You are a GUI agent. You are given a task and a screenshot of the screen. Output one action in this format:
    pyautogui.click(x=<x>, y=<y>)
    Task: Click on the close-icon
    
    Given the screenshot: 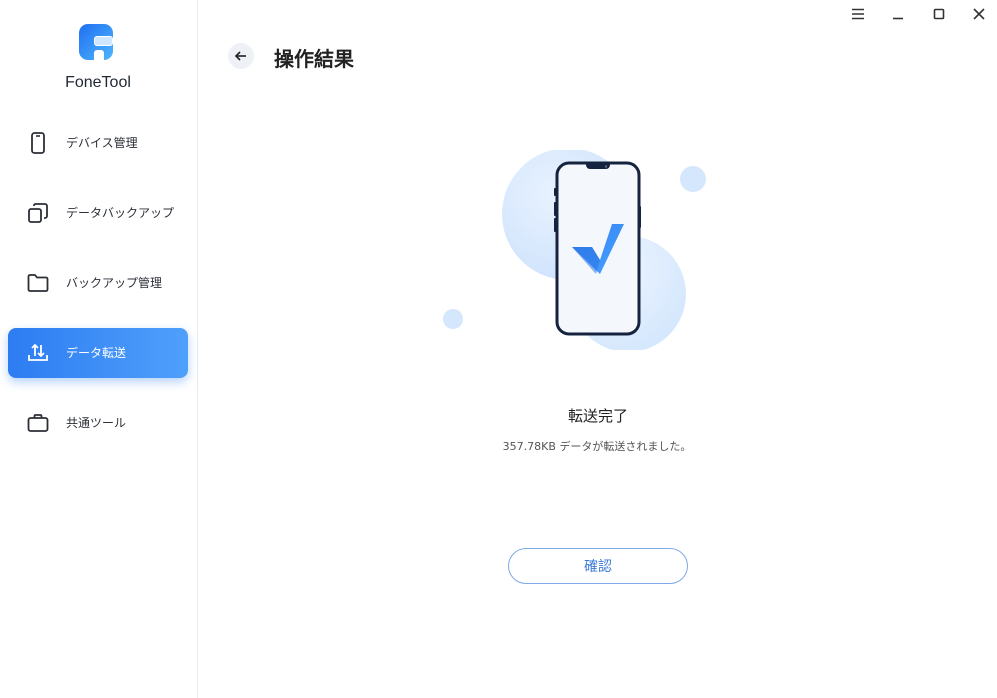 What is the action you would take?
    pyautogui.click(x=979, y=14)
    